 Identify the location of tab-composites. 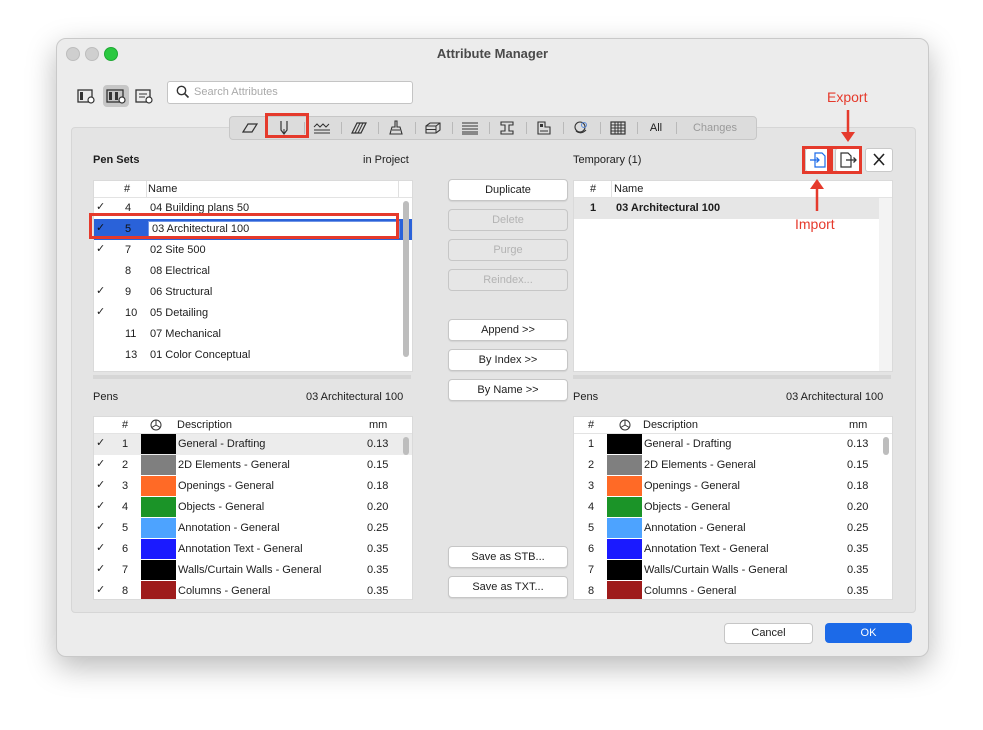
(433, 128).